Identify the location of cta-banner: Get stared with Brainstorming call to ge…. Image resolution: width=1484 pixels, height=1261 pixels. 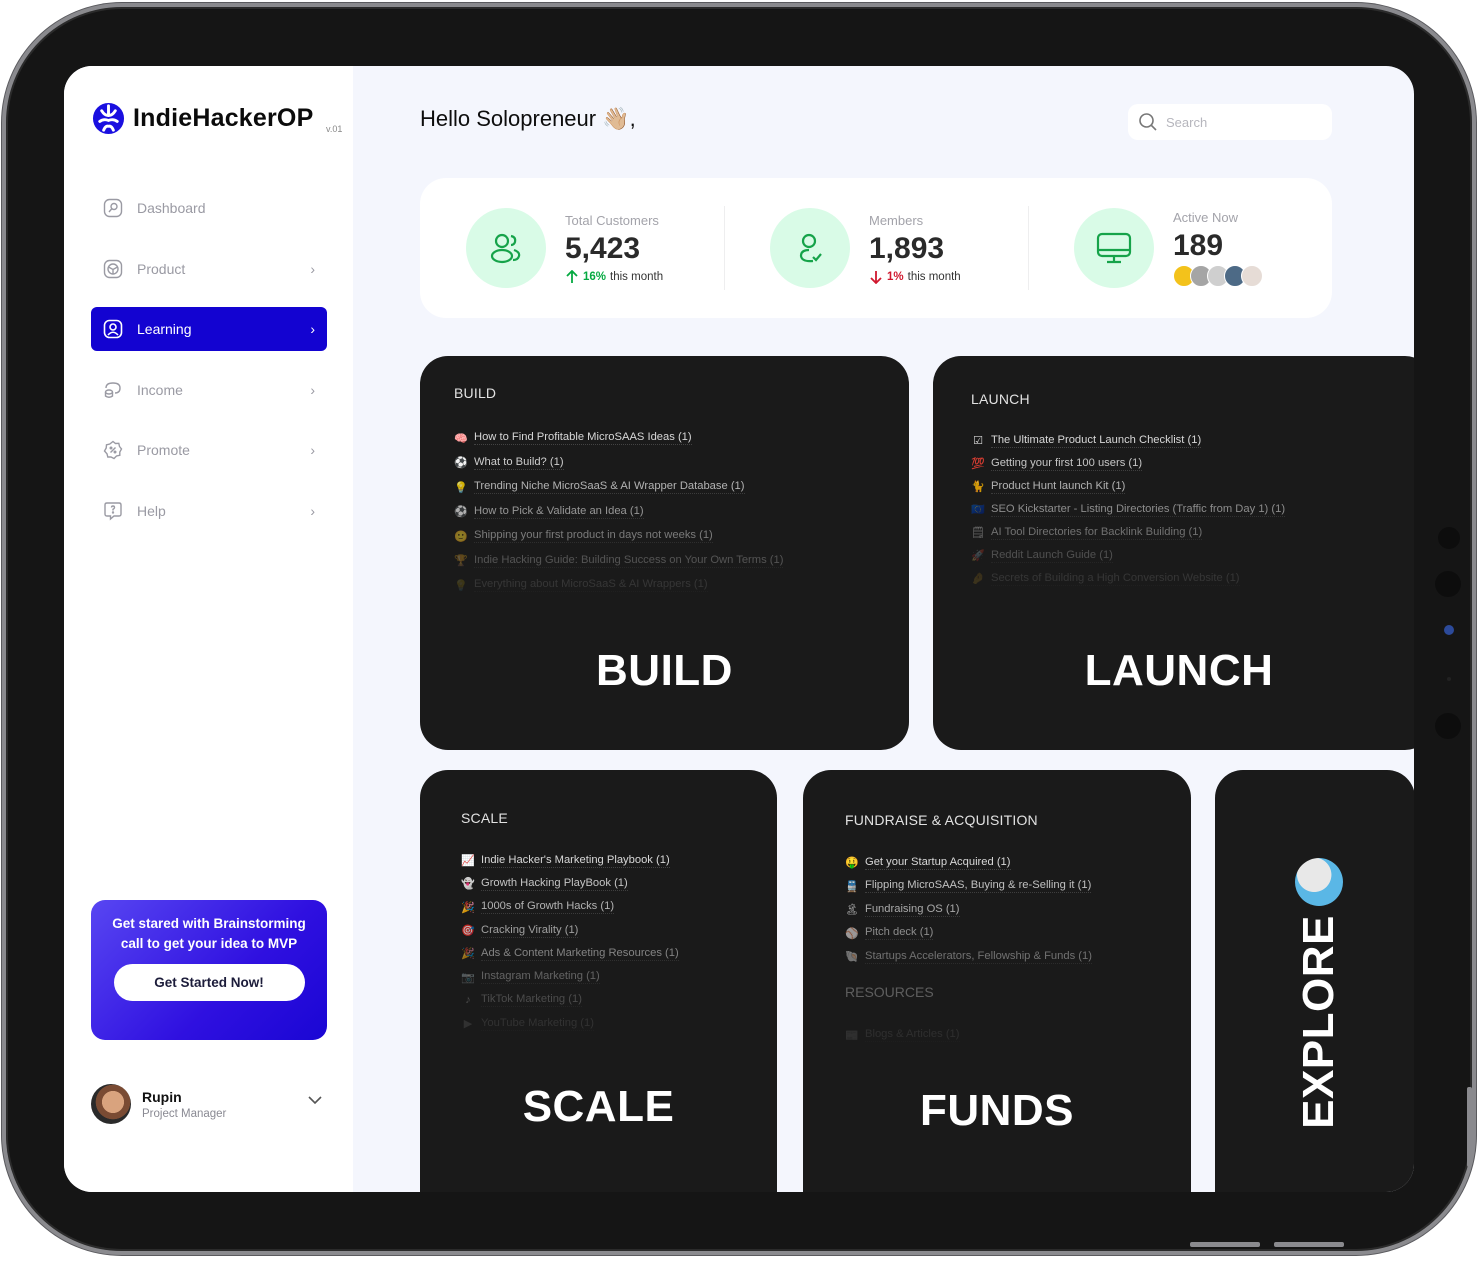
(209, 970).